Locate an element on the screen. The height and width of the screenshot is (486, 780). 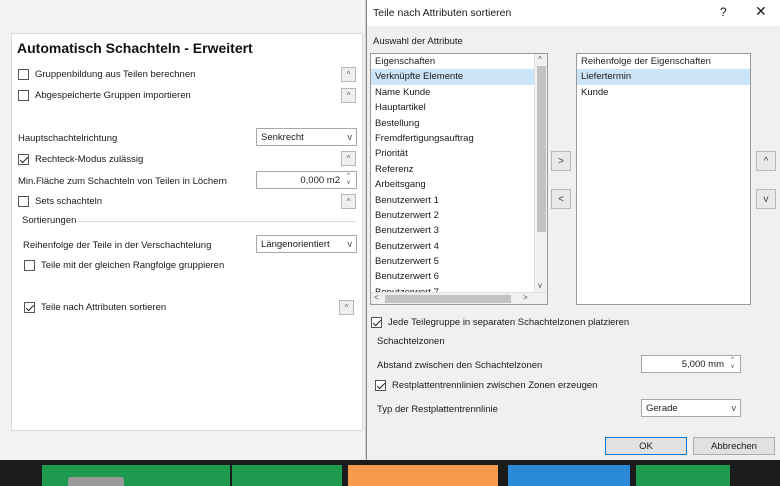
attribute-list-item: Benutzerwert 1 is located at coordinates (453, 200).